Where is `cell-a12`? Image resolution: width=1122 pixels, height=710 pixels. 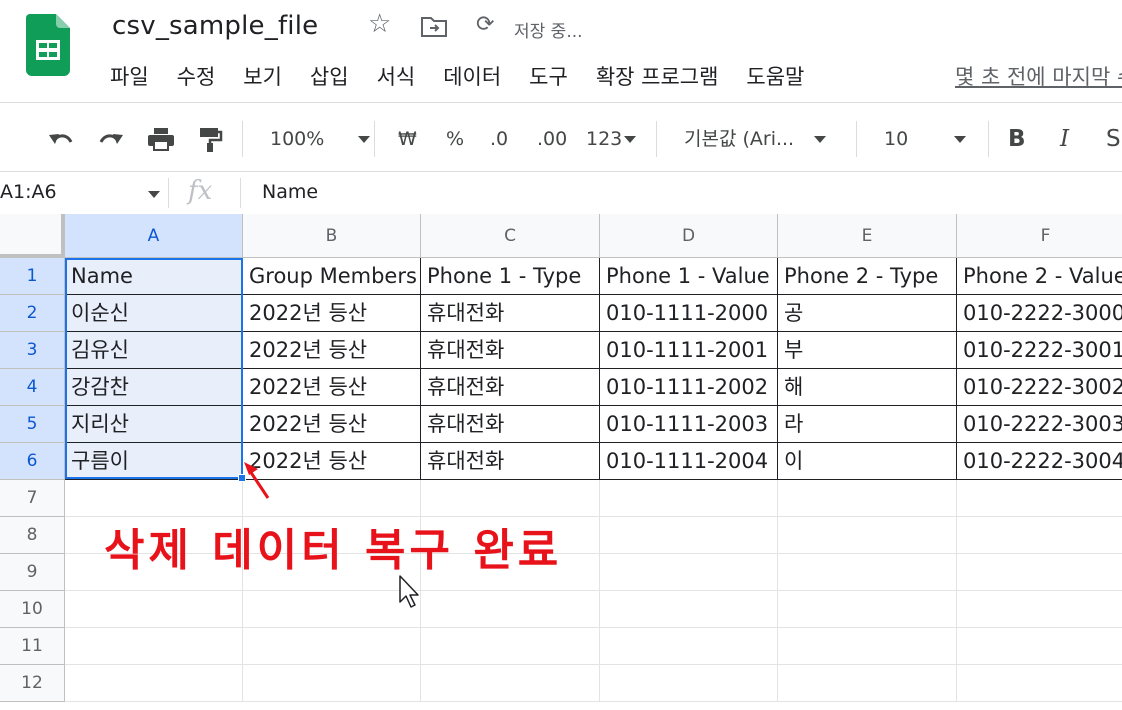
cell-a12 is located at coordinates (154, 683).